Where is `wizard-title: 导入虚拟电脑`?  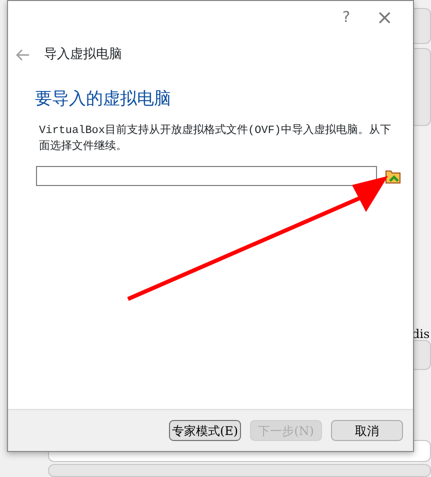 wizard-title: 导入虚拟电脑 is located at coordinates (83, 55).